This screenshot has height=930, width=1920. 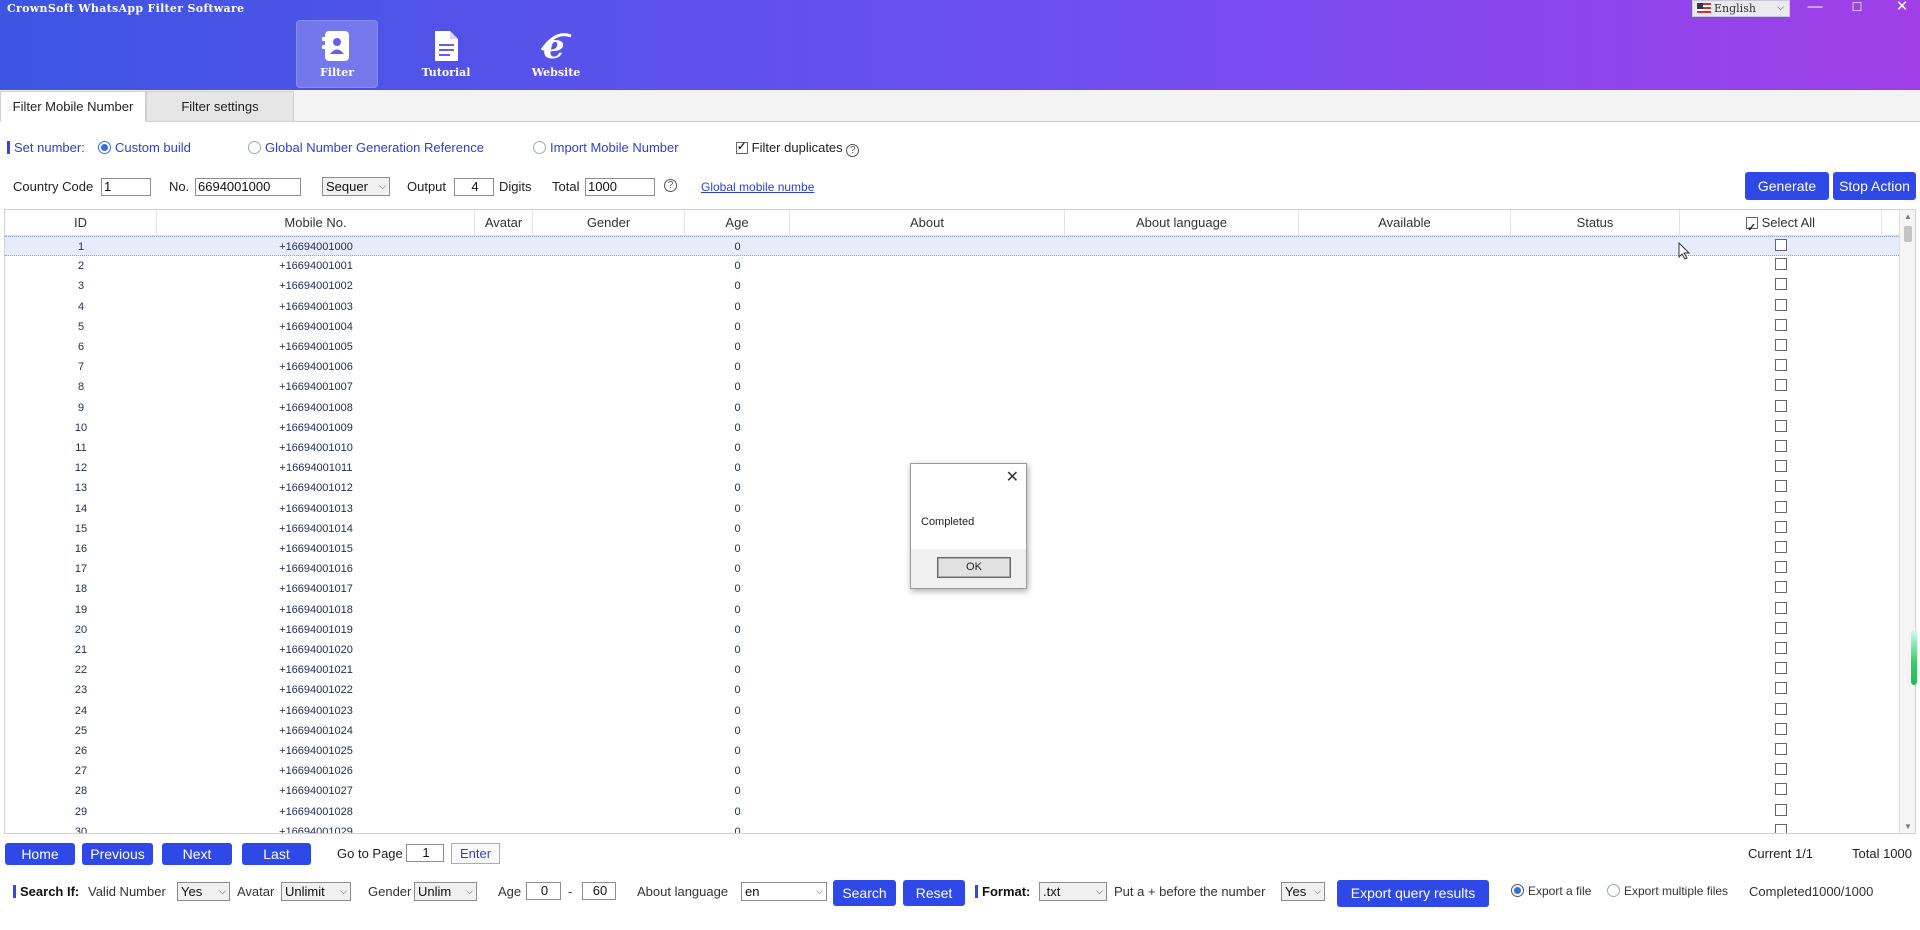 I want to click on table-row: 4 +16694001003 0, so click(x=953, y=307).